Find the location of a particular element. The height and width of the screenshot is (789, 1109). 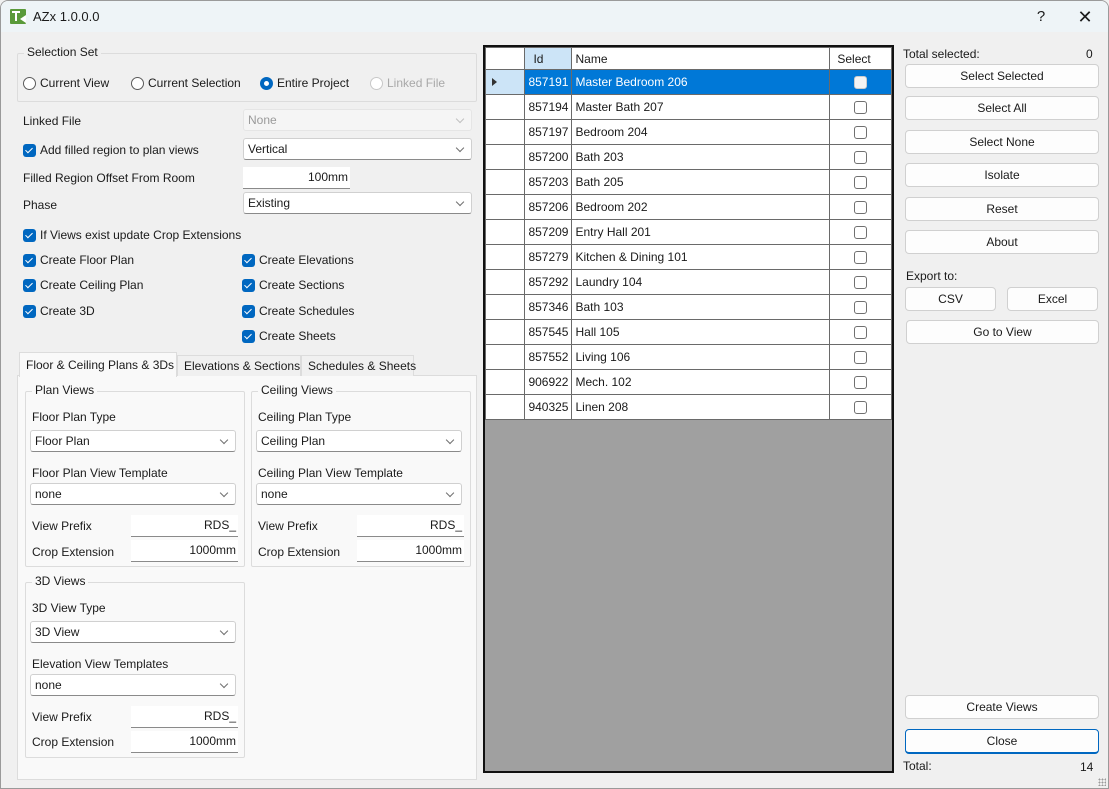

cell-id: 857346 is located at coordinates (548, 307).